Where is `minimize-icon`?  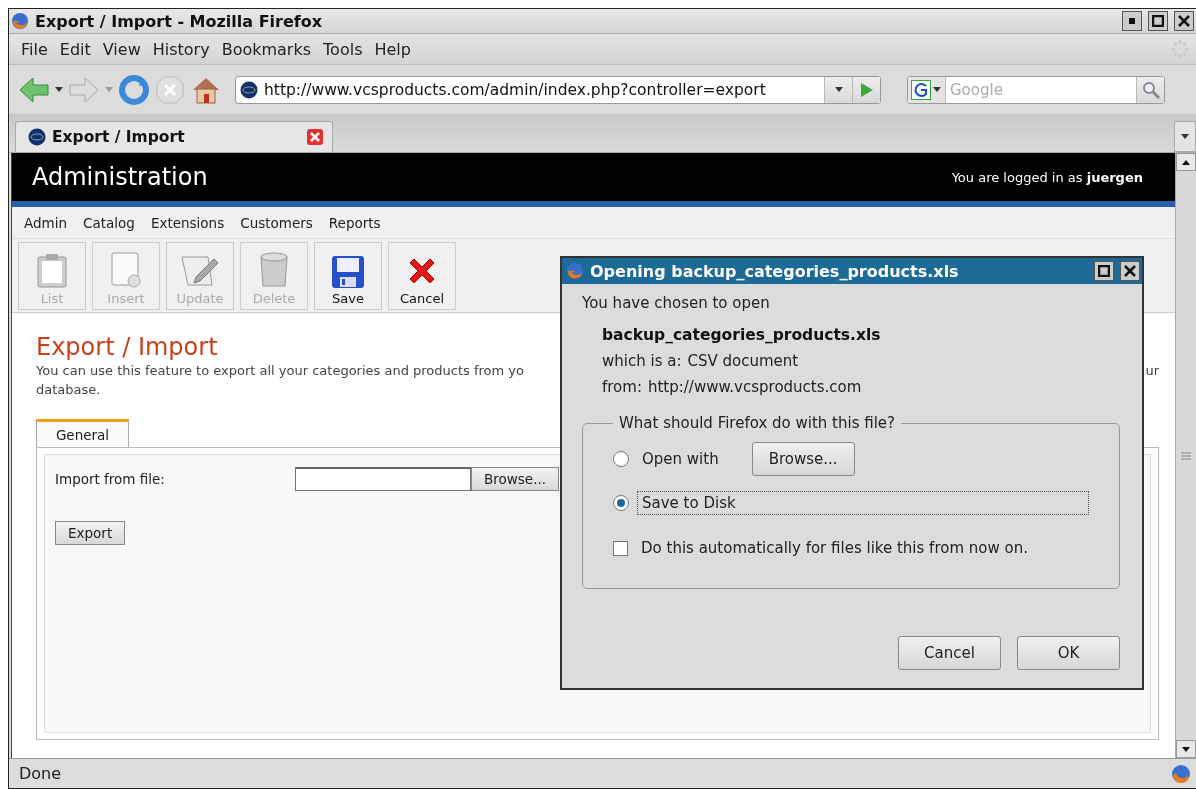
minimize-icon is located at coordinates (1132, 21).